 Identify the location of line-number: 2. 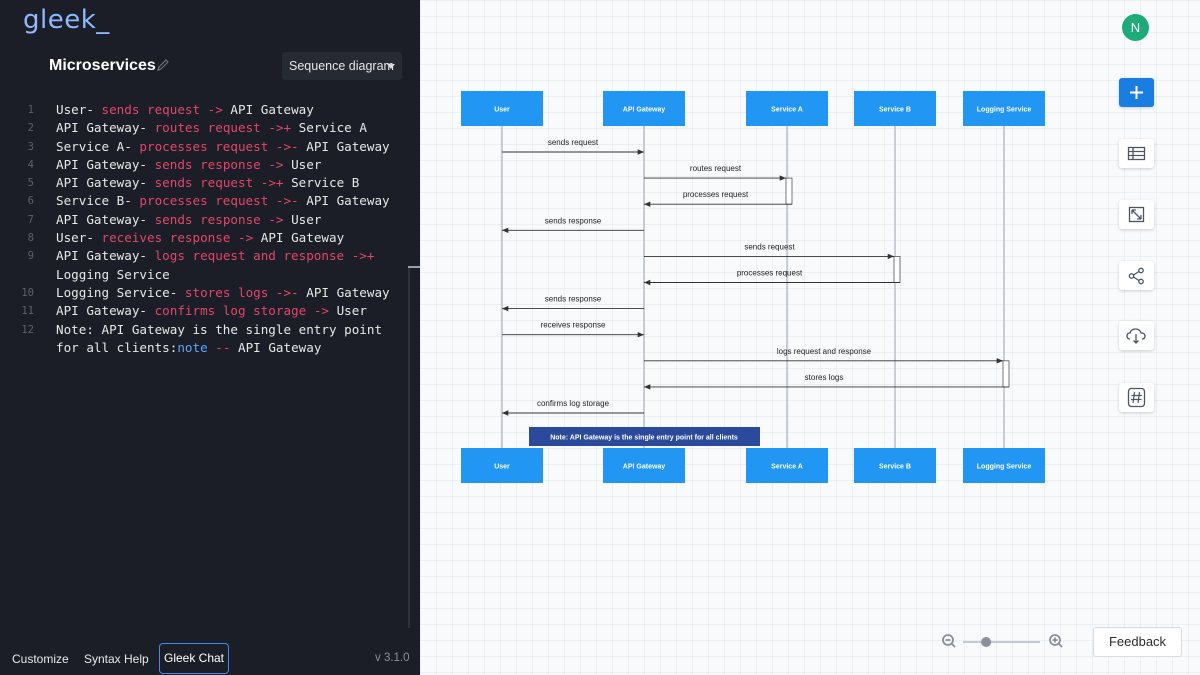
(30, 128).